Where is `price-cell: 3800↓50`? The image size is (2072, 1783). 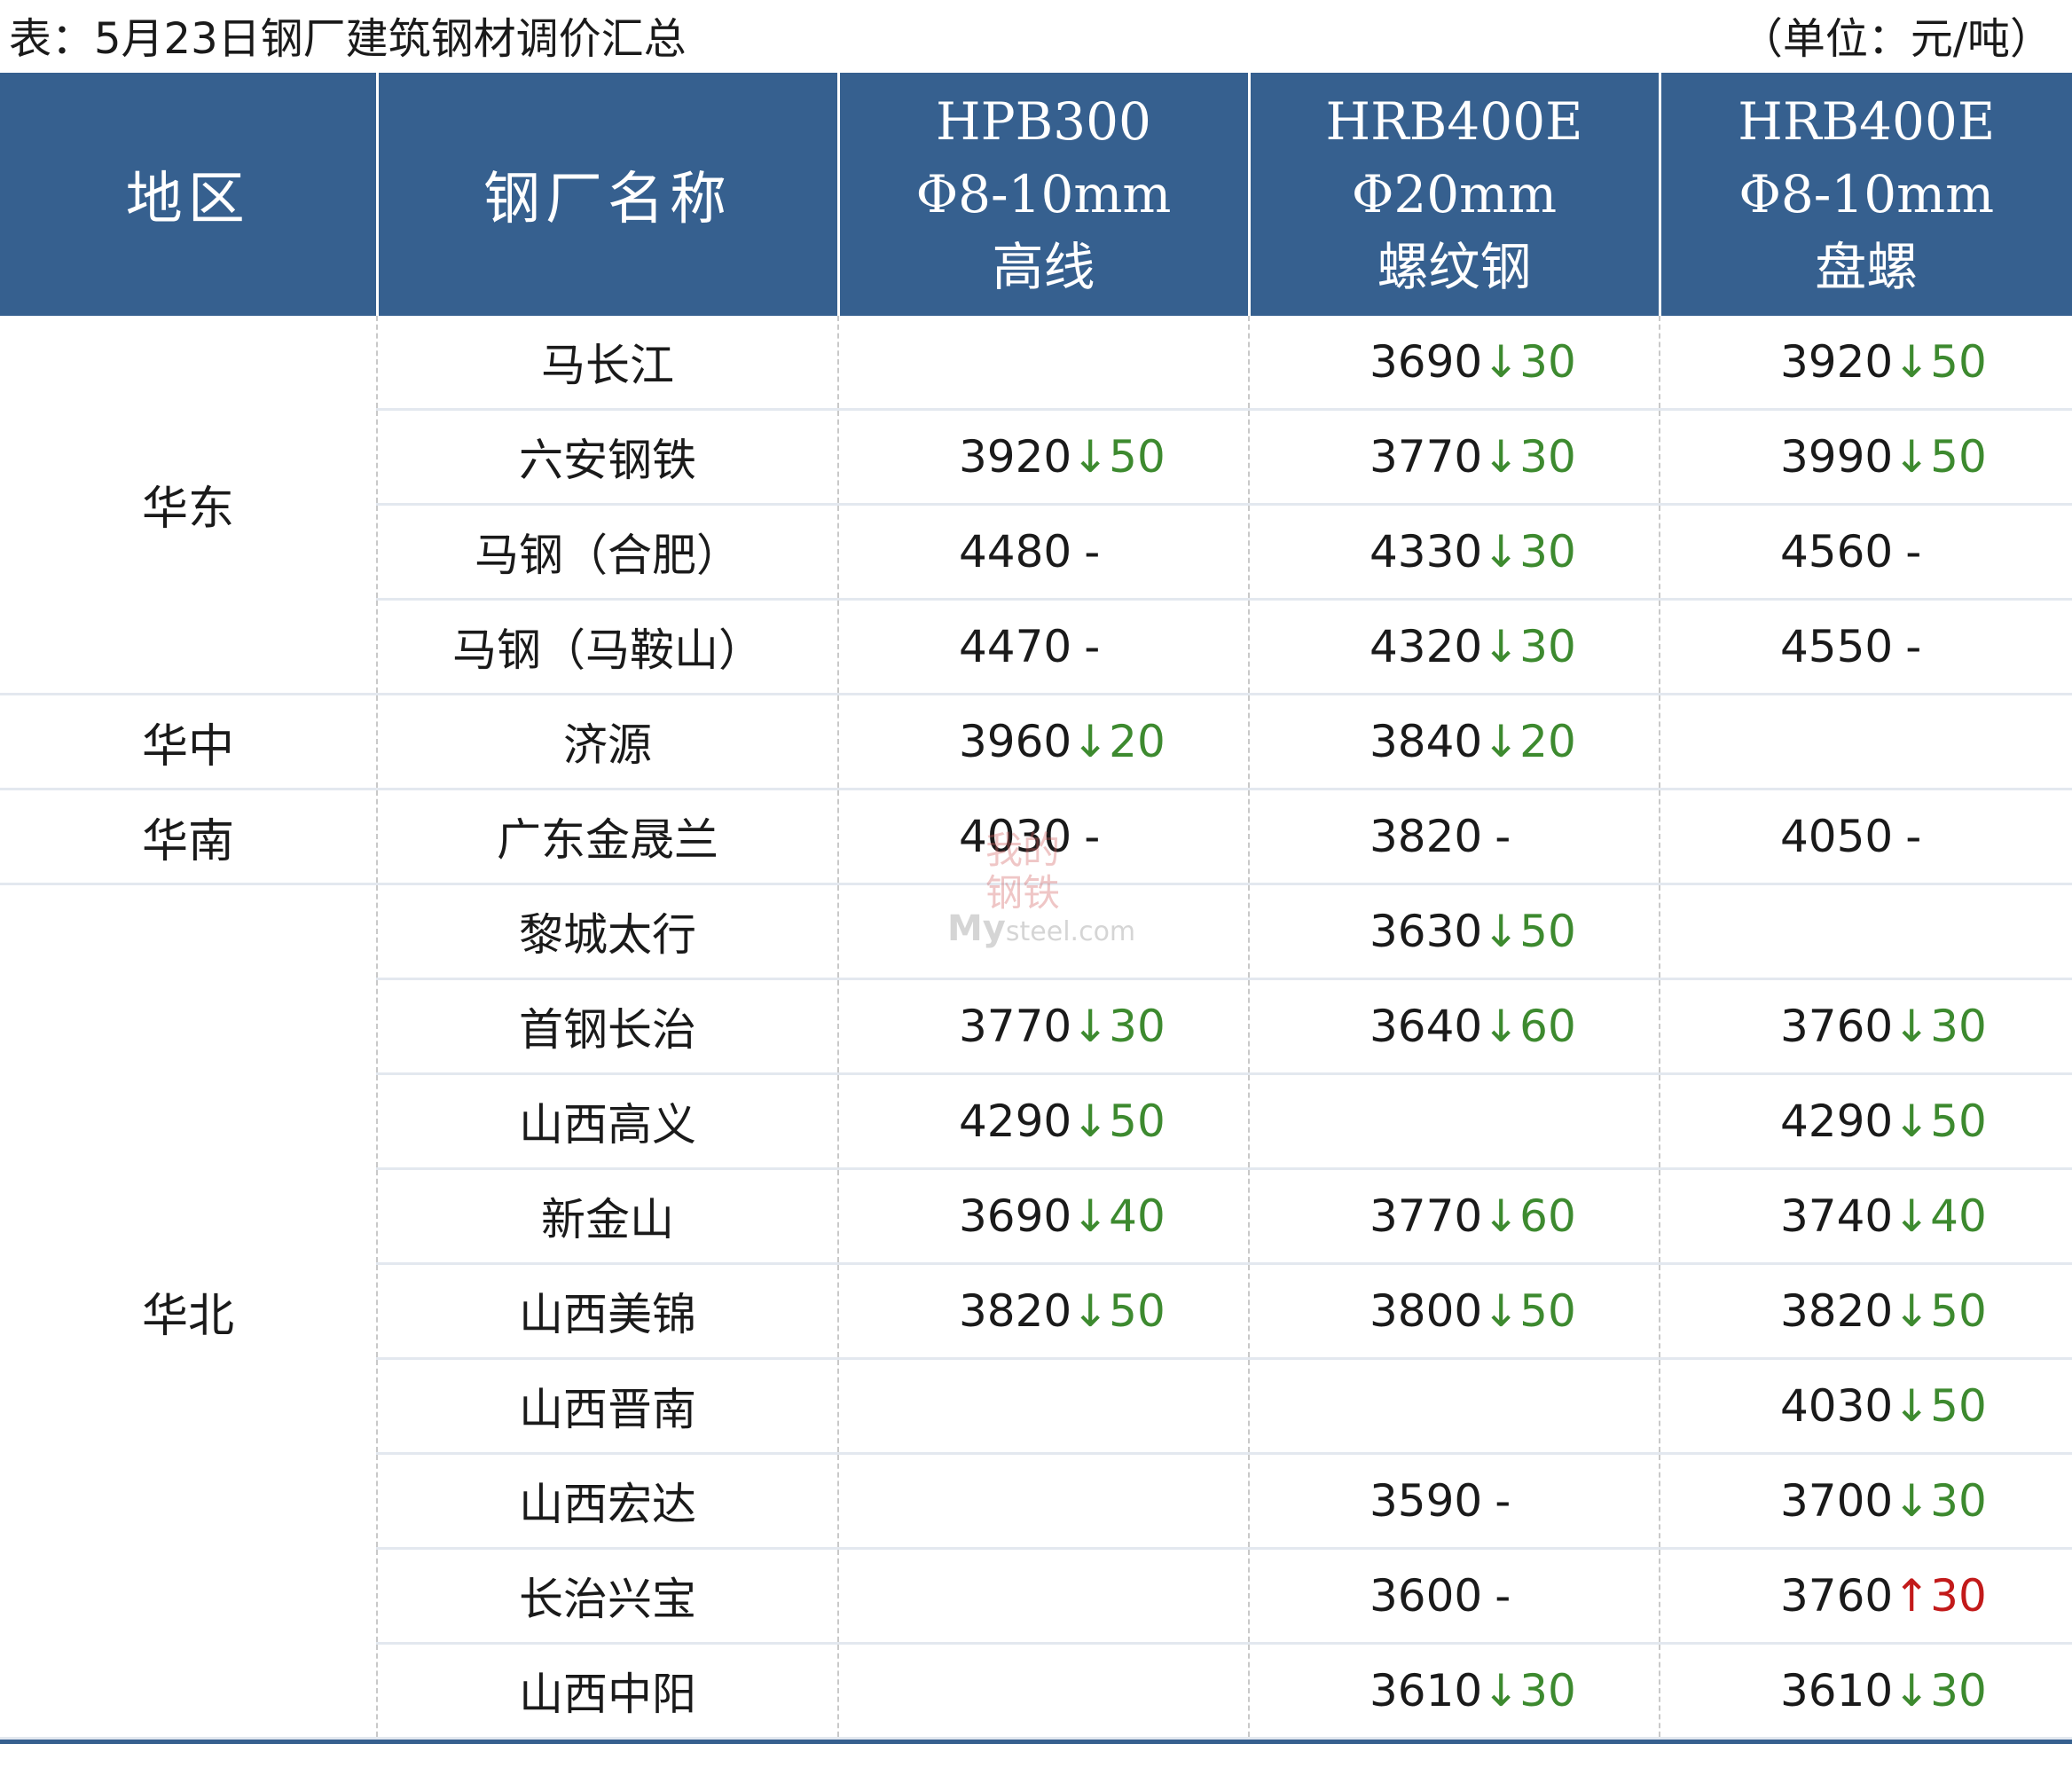 price-cell: 3800↓50 is located at coordinates (1454, 1312).